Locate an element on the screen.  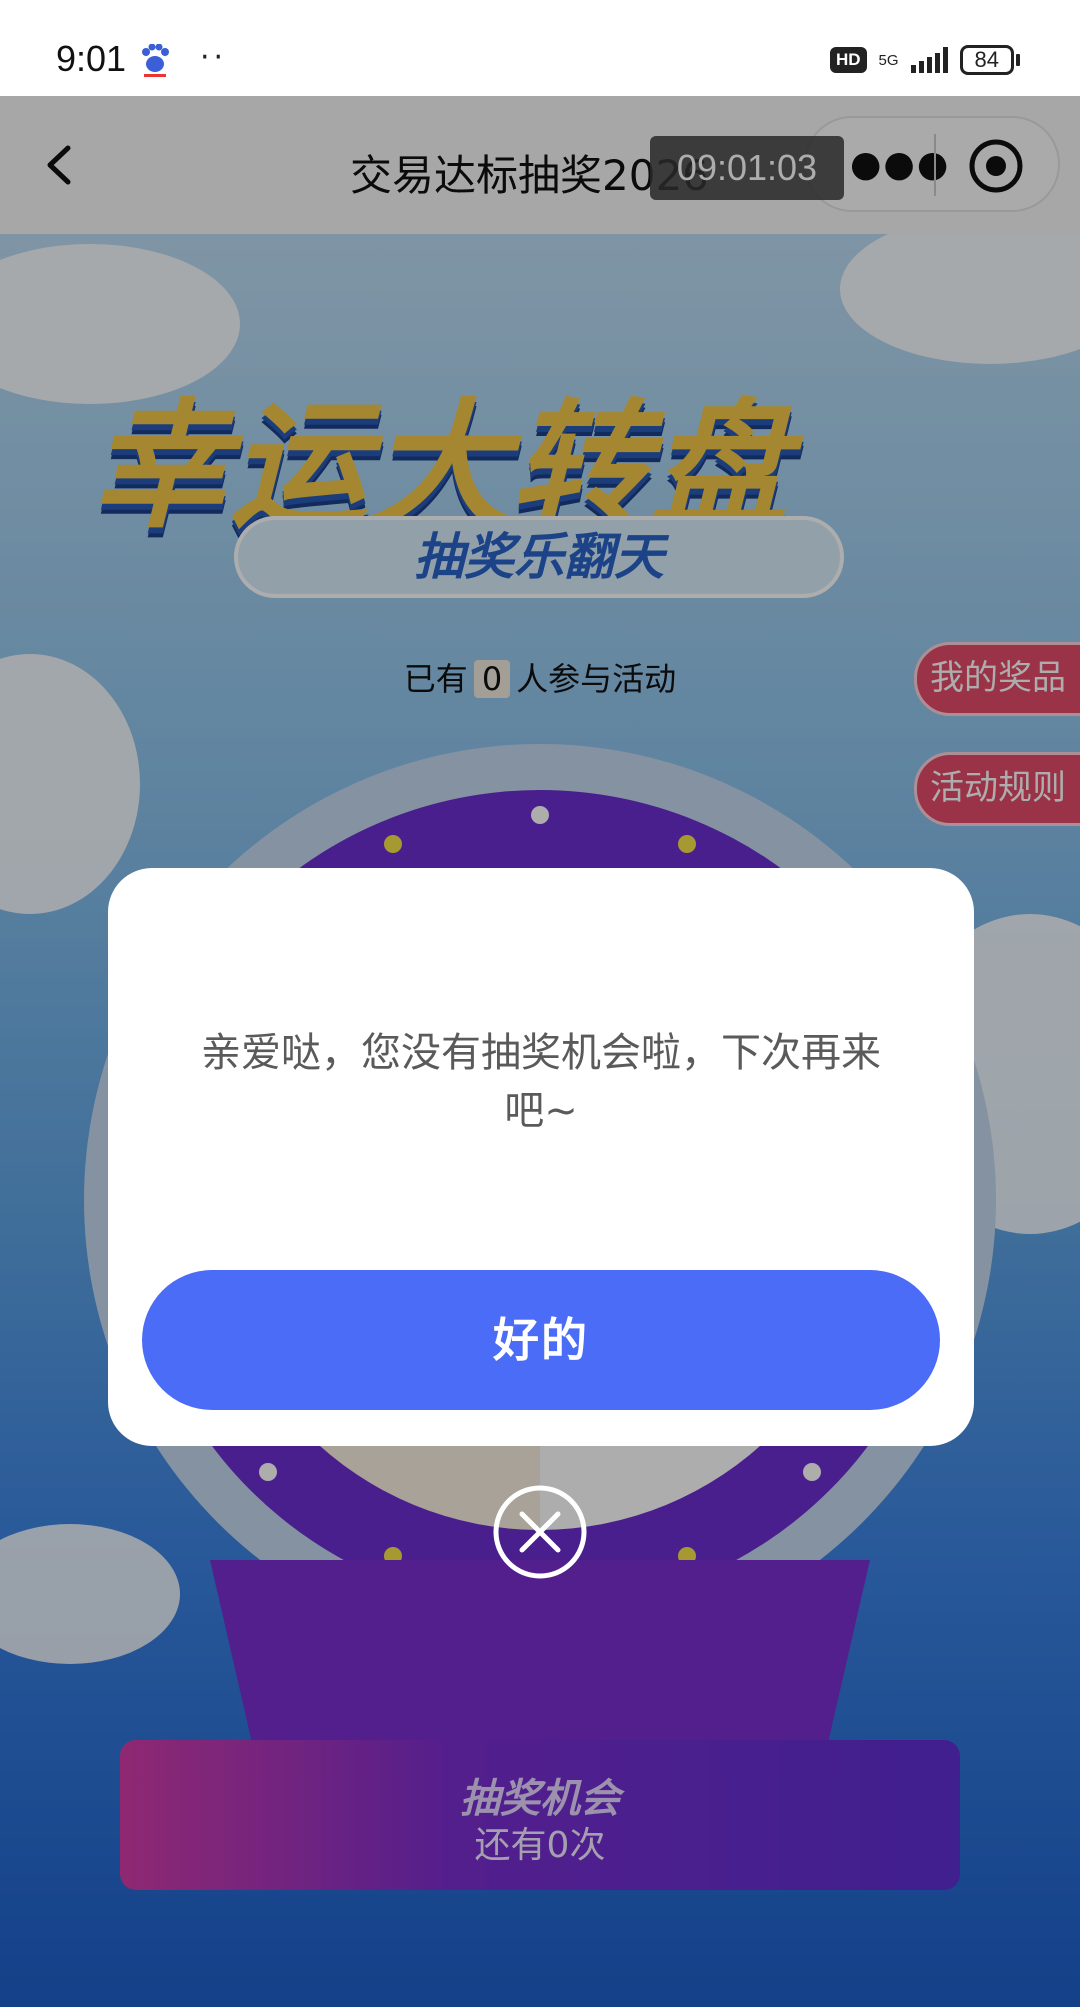
battery-icon: 84 is located at coordinates (989, 60).